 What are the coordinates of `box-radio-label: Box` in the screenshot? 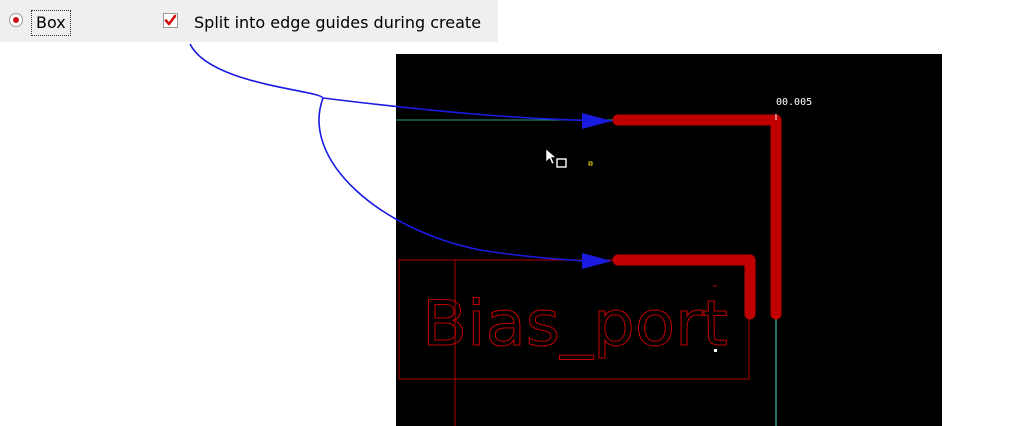 It's located at (51, 23).